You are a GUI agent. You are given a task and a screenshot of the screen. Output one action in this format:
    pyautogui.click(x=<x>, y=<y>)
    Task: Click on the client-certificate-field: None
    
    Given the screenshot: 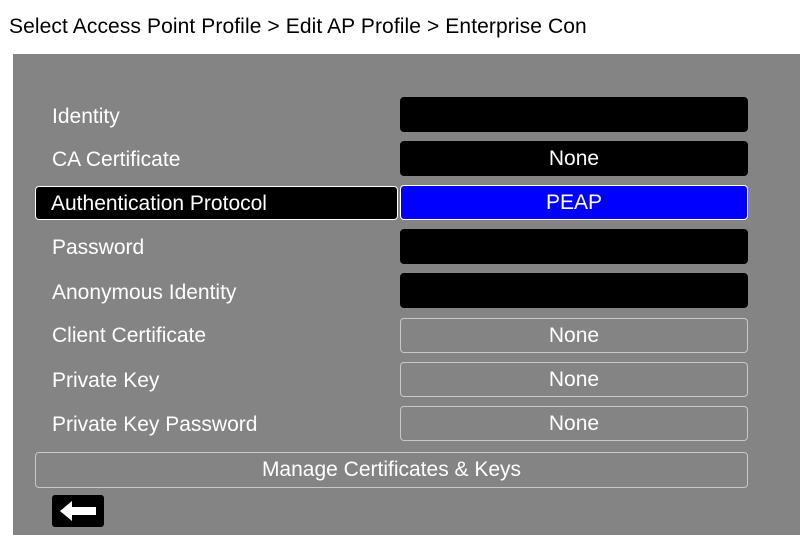 What is the action you would take?
    pyautogui.click(x=574, y=335)
    